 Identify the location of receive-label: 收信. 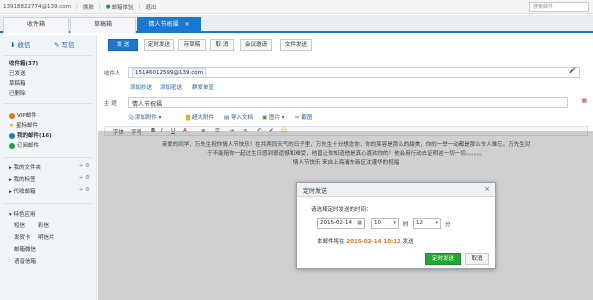
(24, 45).